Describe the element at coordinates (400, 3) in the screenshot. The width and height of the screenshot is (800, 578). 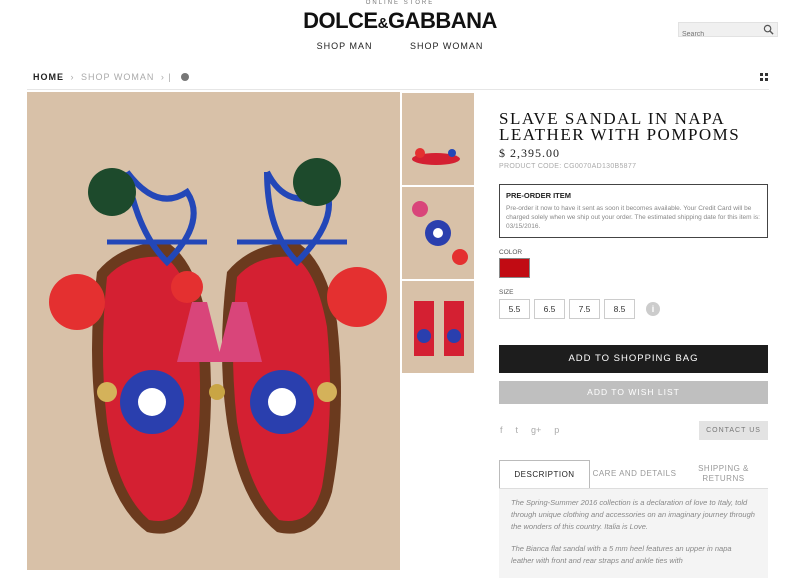
I see `online-store-label: ONLINE STORE` at that location.